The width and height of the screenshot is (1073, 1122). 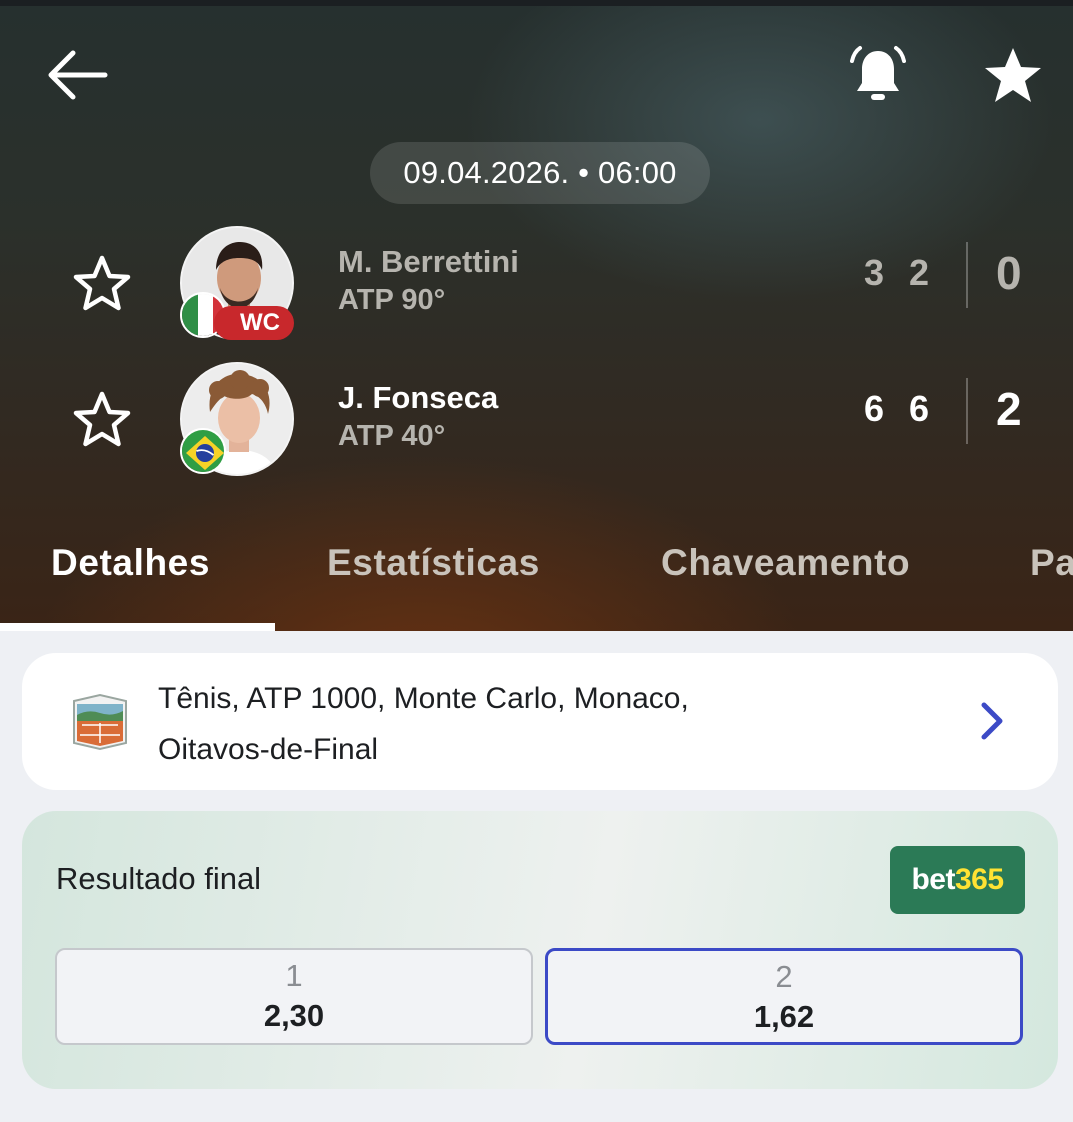 What do you see at coordinates (992, 721) in the screenshot?
I see `chevron-right-icon` at bounding box center [992, 721].